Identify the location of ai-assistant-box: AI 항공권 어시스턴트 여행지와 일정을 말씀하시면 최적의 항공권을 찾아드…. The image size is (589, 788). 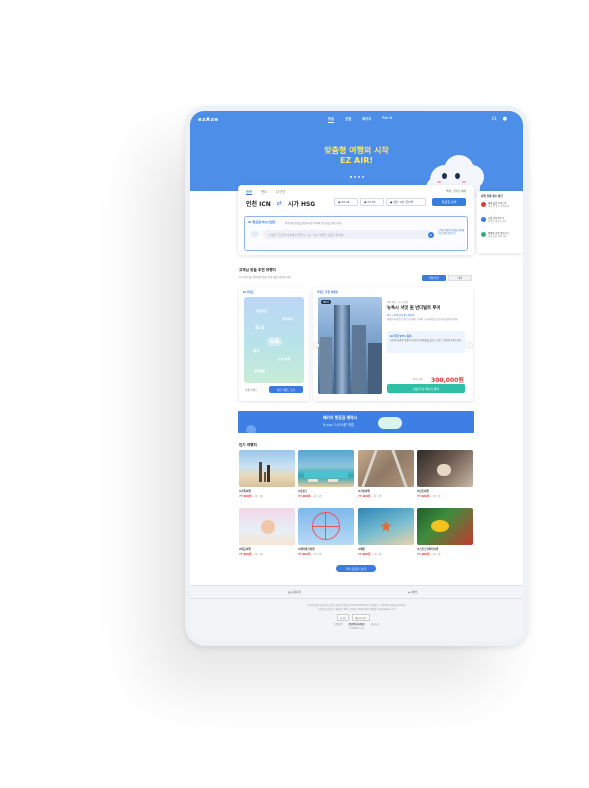
(356, 233).